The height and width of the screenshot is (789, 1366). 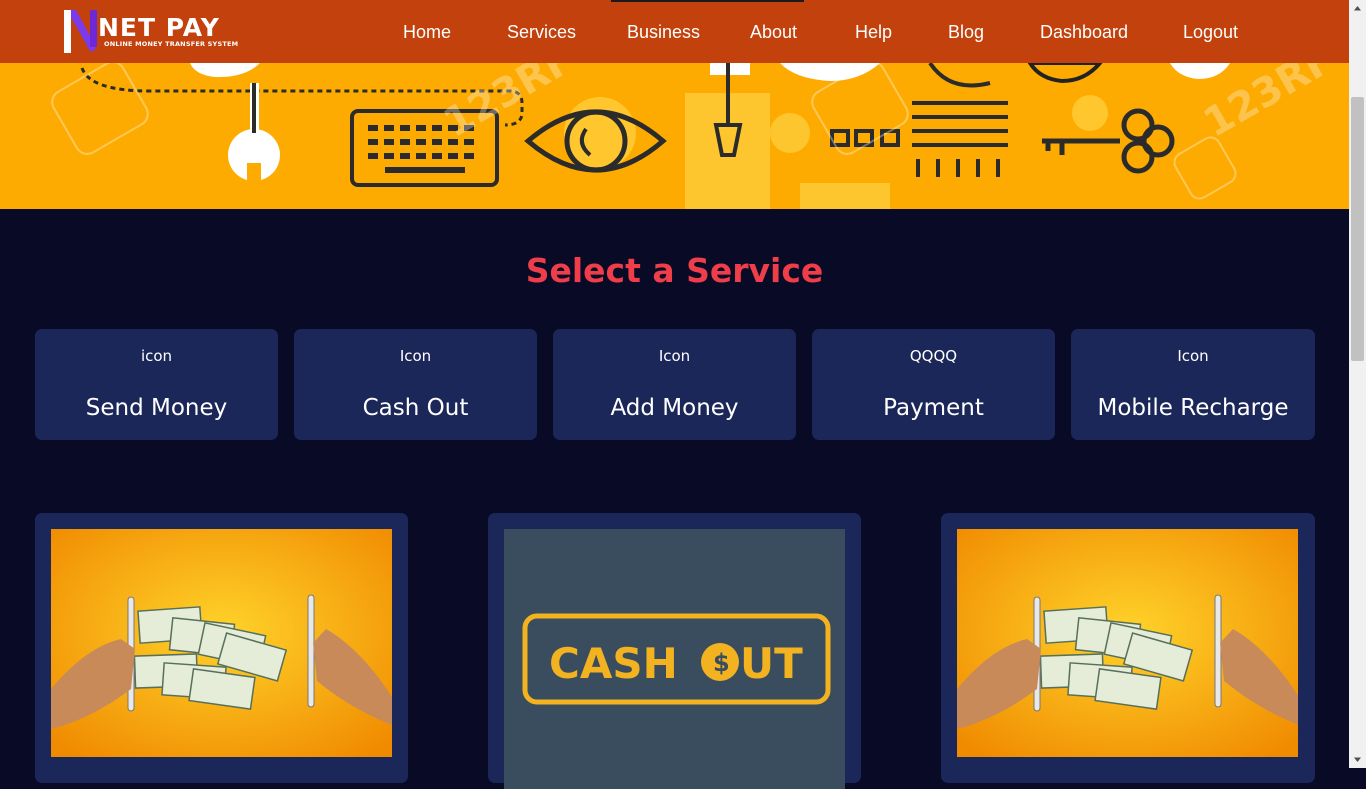 What do you see at coordinates (415, 408) in the screenshot?
I see `service-label: Cash Out` at bounding box center [415, 408].